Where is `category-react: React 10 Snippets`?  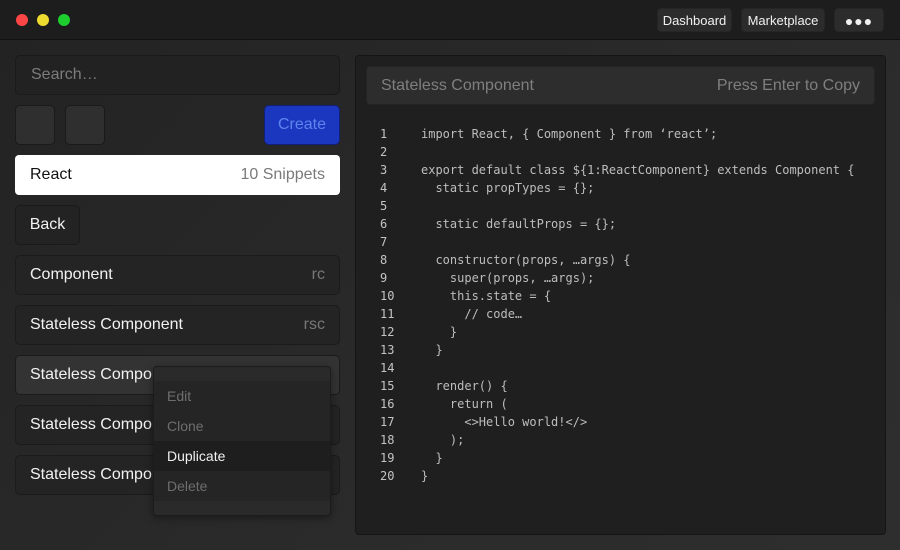 category-react: React 10 Snippets is located at coordinates (177, 175).